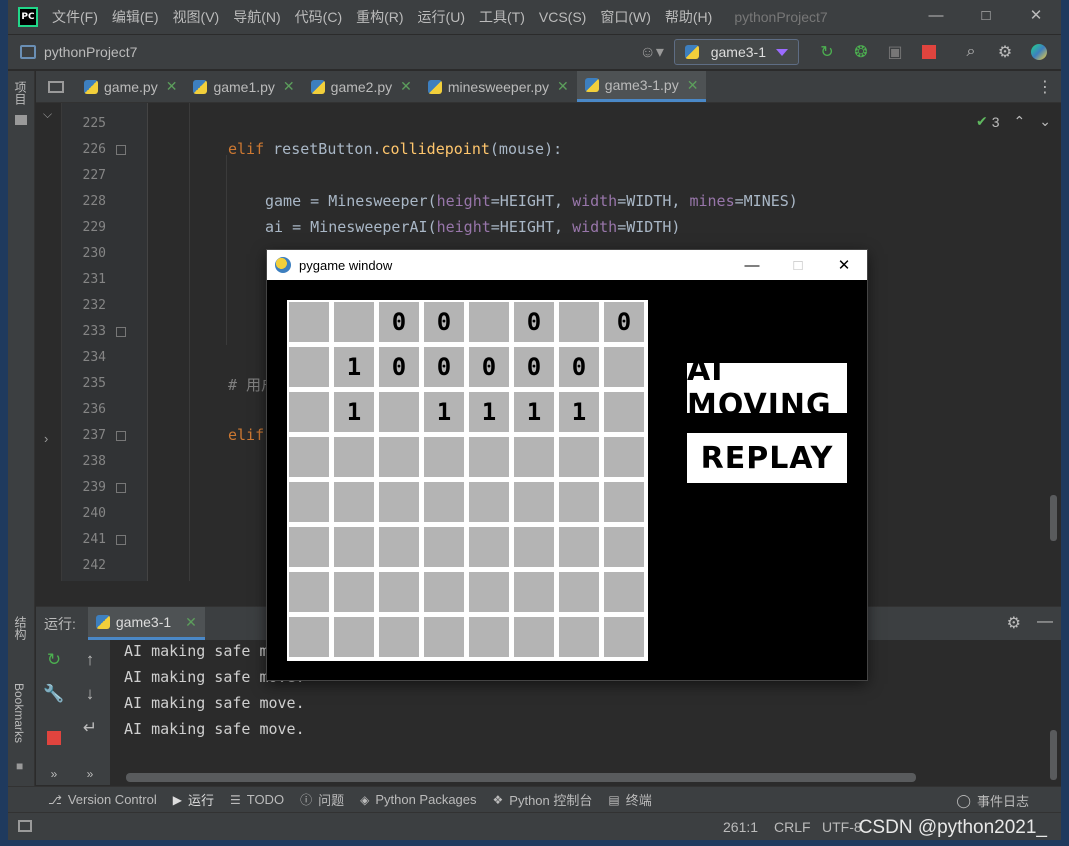 The height and width of the screenshot is (846, 1069). Describe the element at coordinates (56, 86) in the screenshot. I see `panel-toggle-icon` at that location.